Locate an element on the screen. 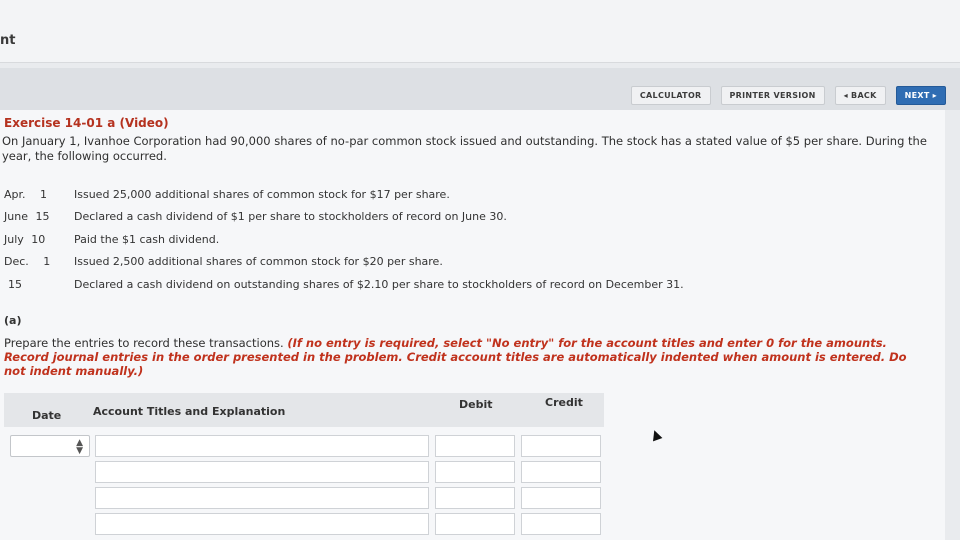 This screenshot has width=960, height=540. header-debit: Debit is located at coordinates (476, 404).